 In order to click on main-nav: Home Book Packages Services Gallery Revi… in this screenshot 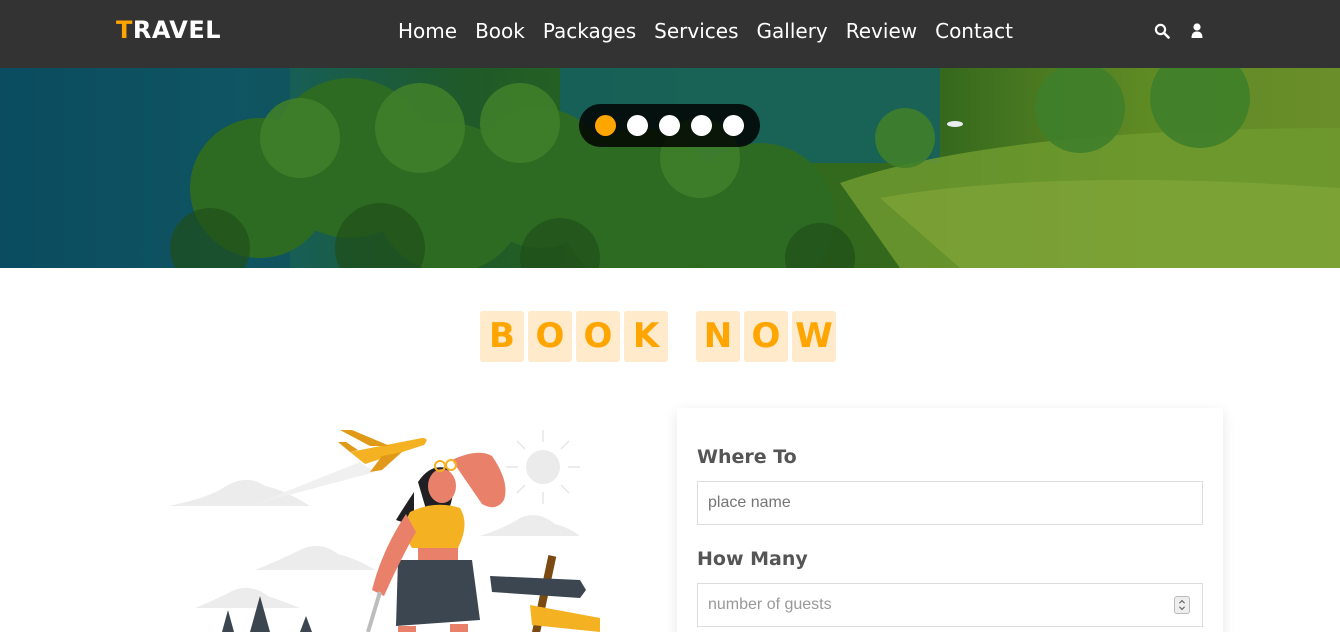, I will do `click(705, 31)`.